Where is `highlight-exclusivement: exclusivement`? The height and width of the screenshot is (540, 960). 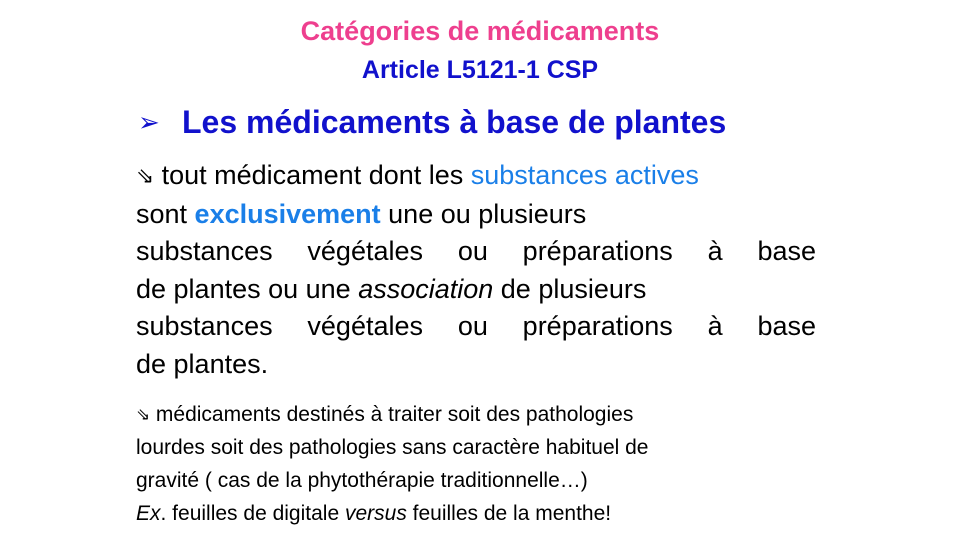
highlight-exclusivement: exclusivement is located at coordinates (287, 213).